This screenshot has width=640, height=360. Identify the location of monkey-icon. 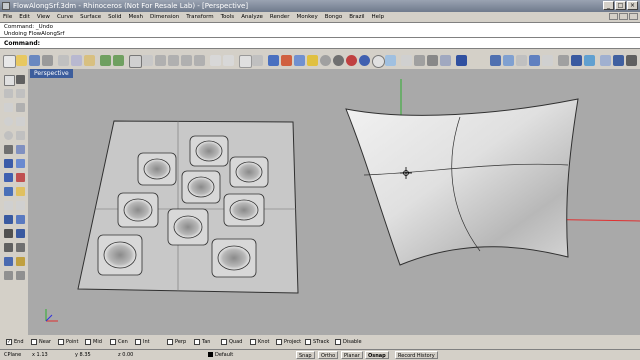
(605, 60).